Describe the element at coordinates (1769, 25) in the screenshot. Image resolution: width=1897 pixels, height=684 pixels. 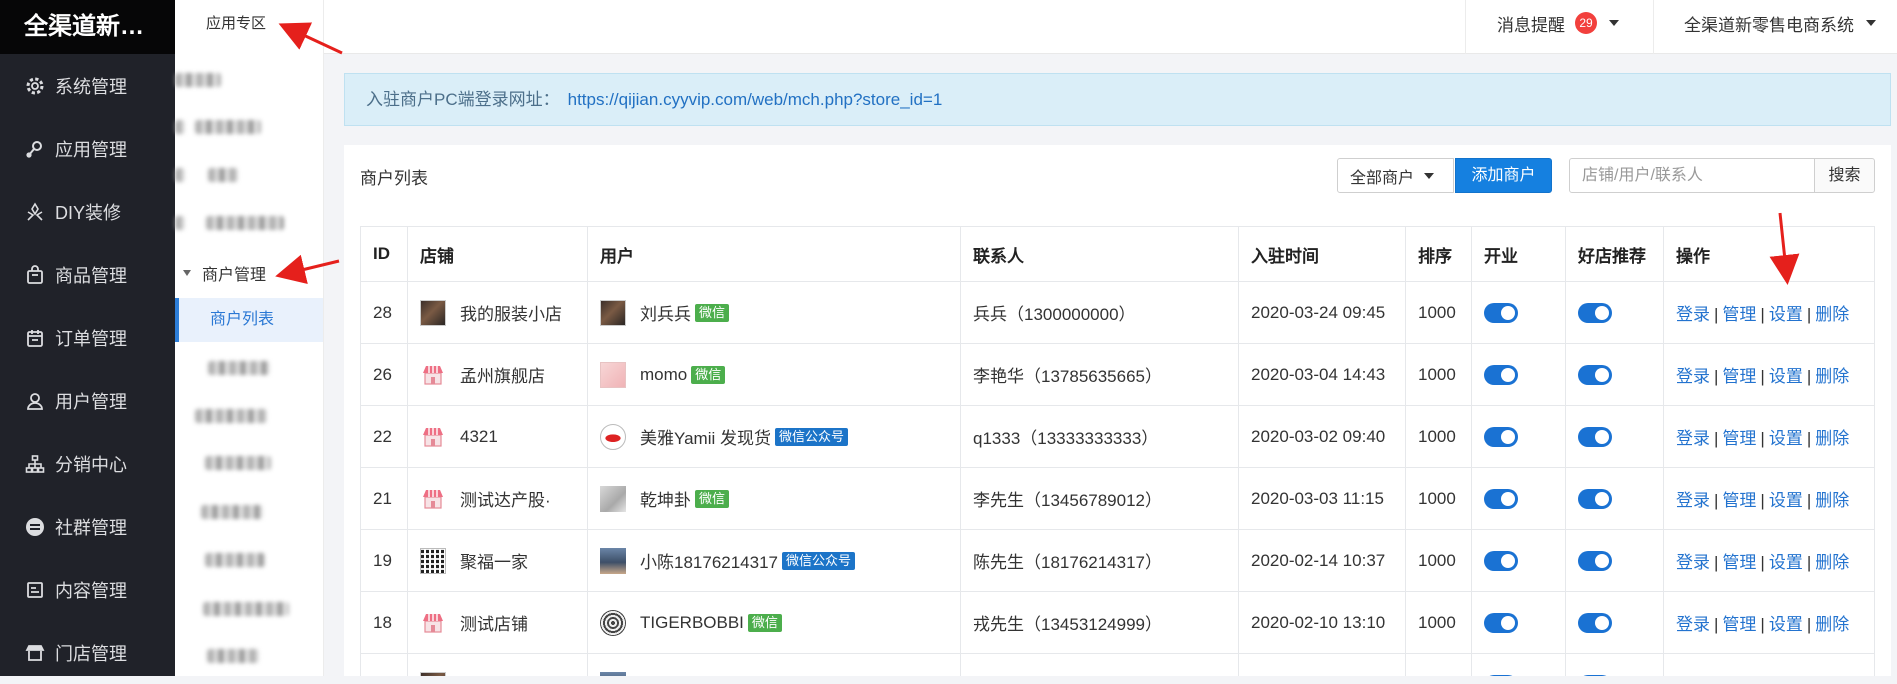
I see `system-name: 全渠道新零售电商系统` at that location.